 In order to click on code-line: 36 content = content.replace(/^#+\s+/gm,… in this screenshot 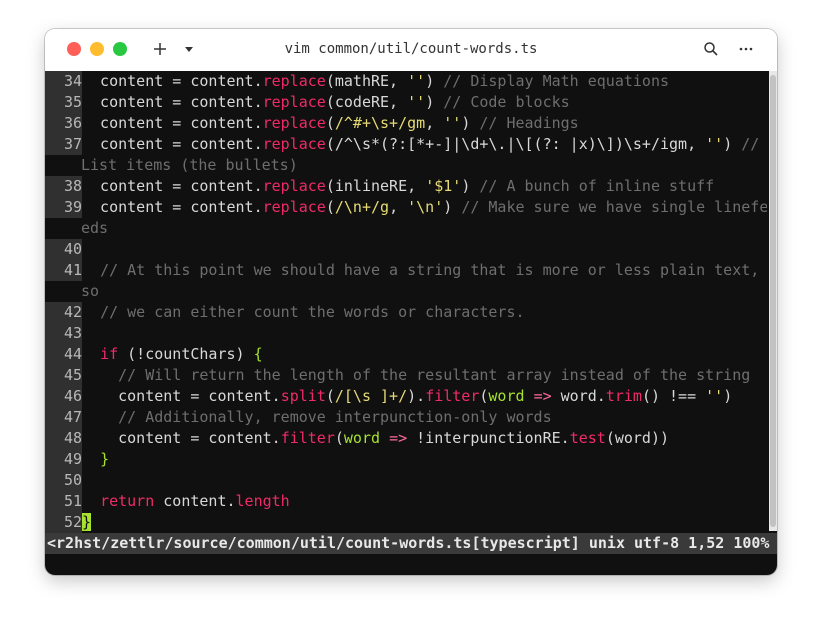, I will do `click(406, 123)`.